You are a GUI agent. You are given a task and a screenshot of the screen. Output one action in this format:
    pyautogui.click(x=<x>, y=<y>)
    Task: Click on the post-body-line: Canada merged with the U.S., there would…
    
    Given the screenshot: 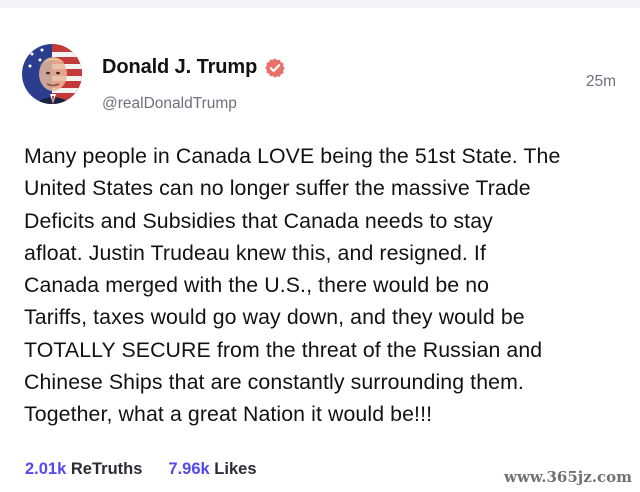 What is the action you would take?
    pyautogui.click(x=257, y=285)
    